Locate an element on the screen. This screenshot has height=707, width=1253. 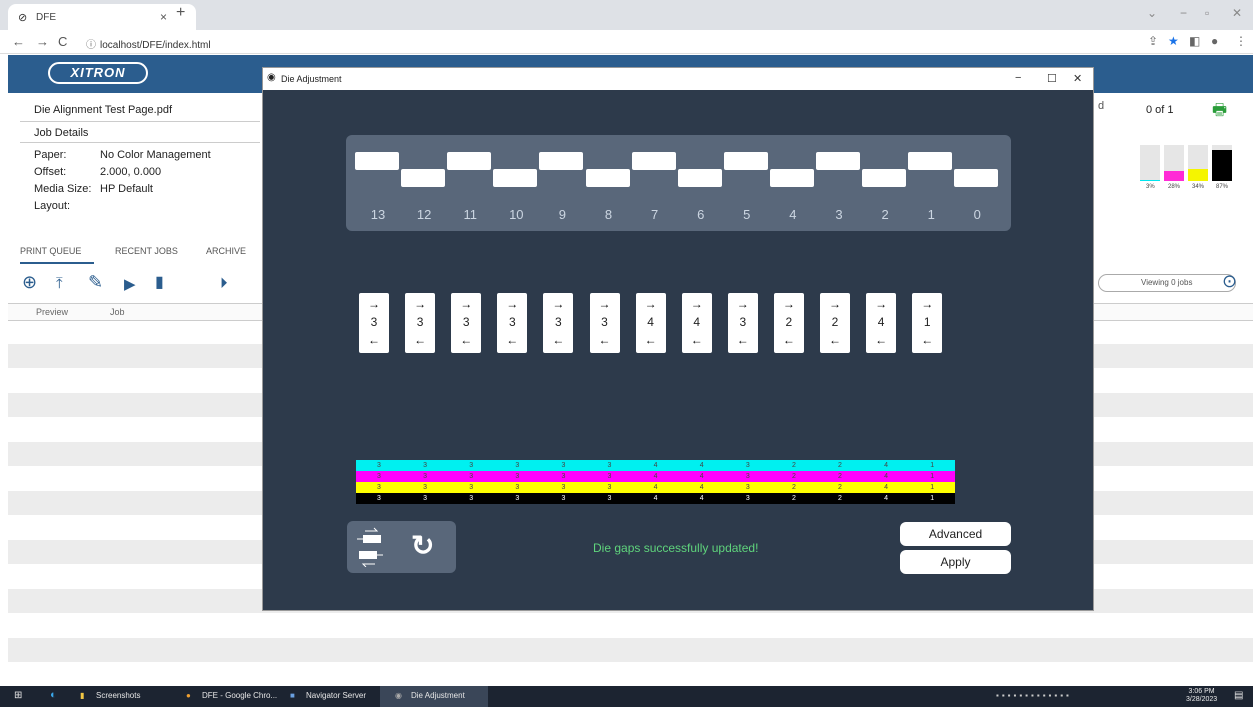
die-tool-panel: ↻ is located at coordinates (401, 547).